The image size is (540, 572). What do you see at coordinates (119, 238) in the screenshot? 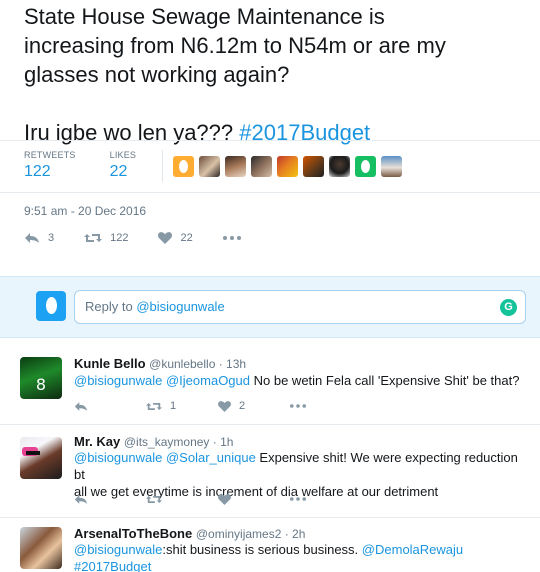
I see `retweet-count: 122` at bounding box center [119, 238].